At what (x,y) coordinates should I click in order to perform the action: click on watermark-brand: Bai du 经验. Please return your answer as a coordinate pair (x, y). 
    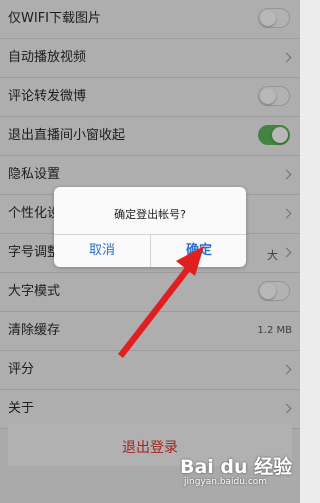
    Looking at the image, I should click on (236, 467).